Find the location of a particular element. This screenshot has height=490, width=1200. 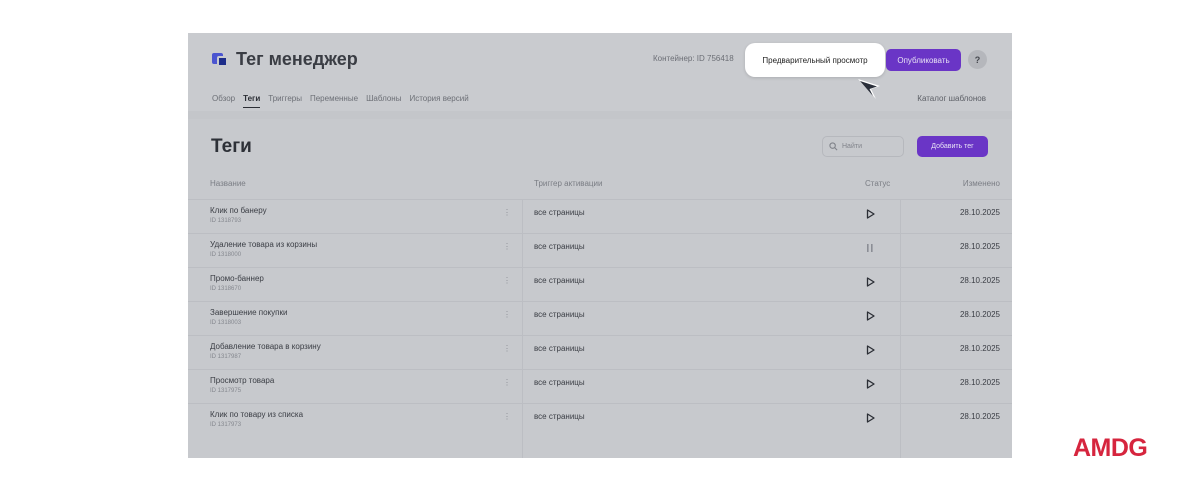

tab-overview: Обзор is located at coordinates (223, 101).